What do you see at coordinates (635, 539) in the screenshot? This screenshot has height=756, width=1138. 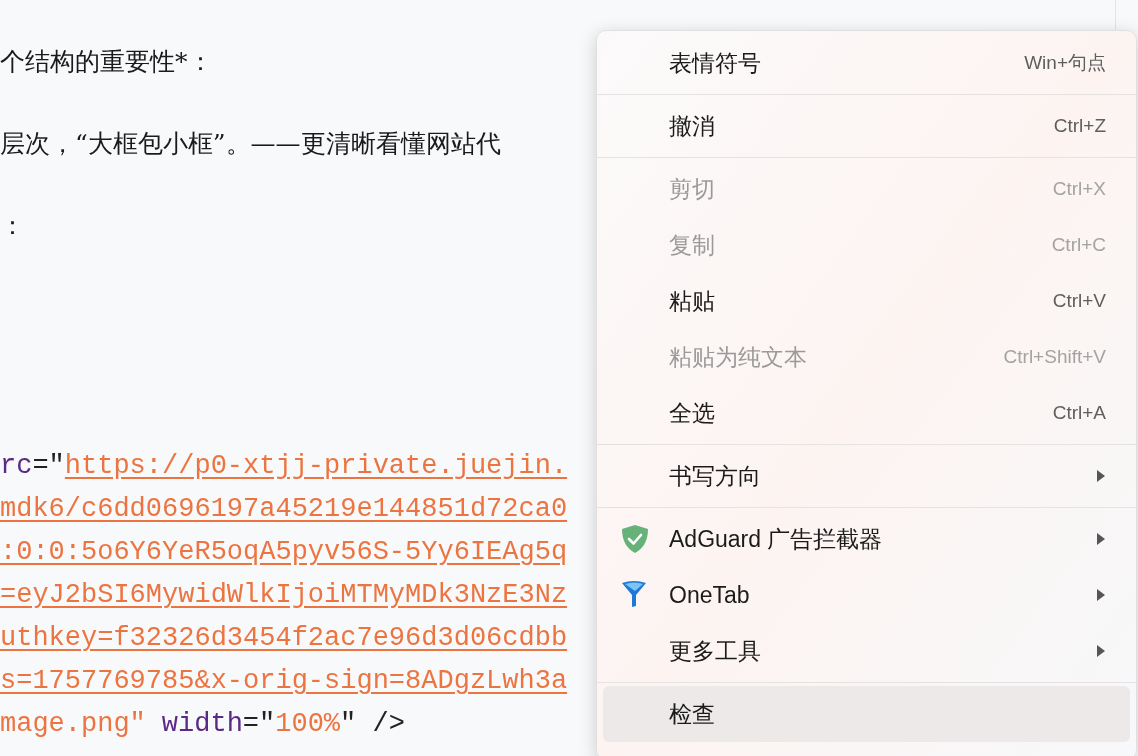 I see `shield-check-icon` at bounding box center [635, 539].